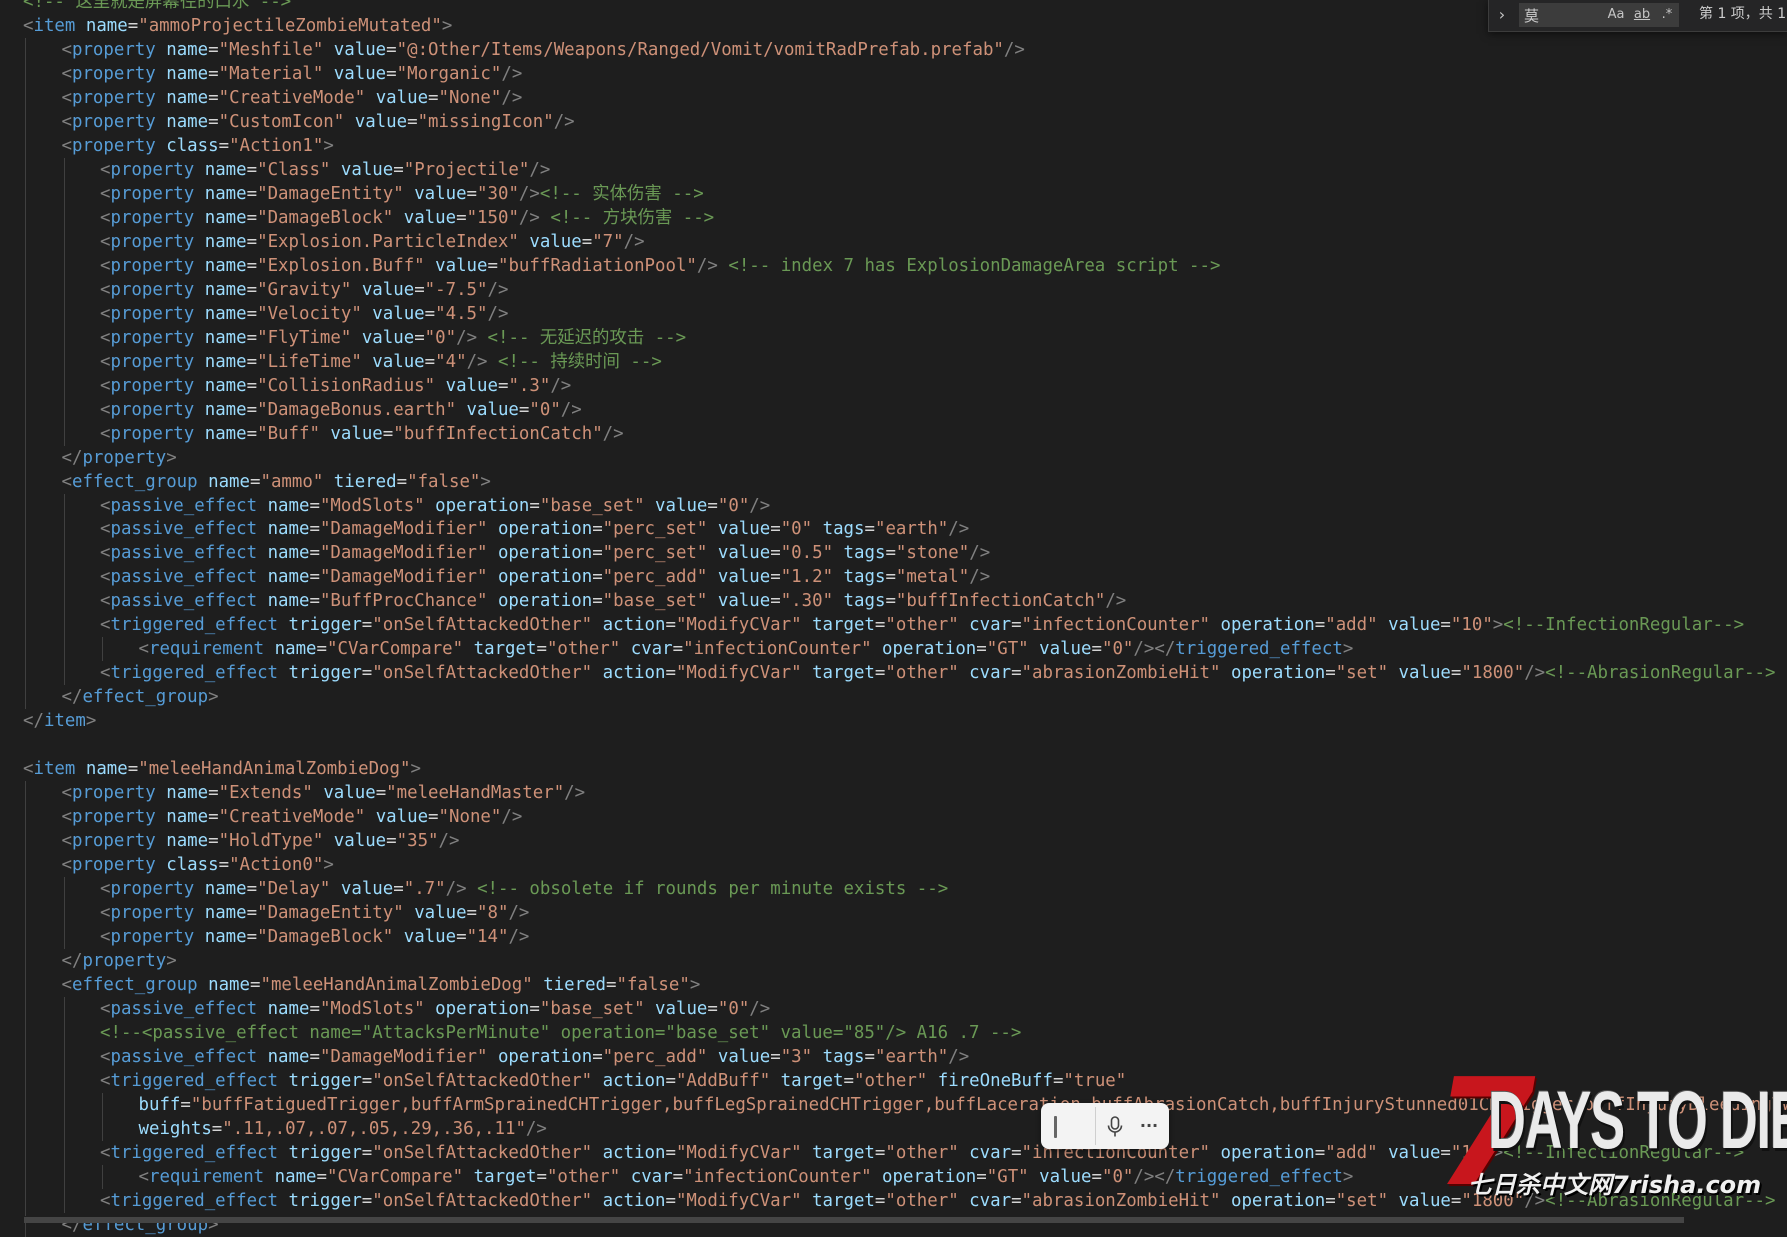 This screenshot has width=1787, height=1237. Describe the element at coordinates (1642, 15) in the screenshot. I see `whole-word-toggle: ab` at that location.